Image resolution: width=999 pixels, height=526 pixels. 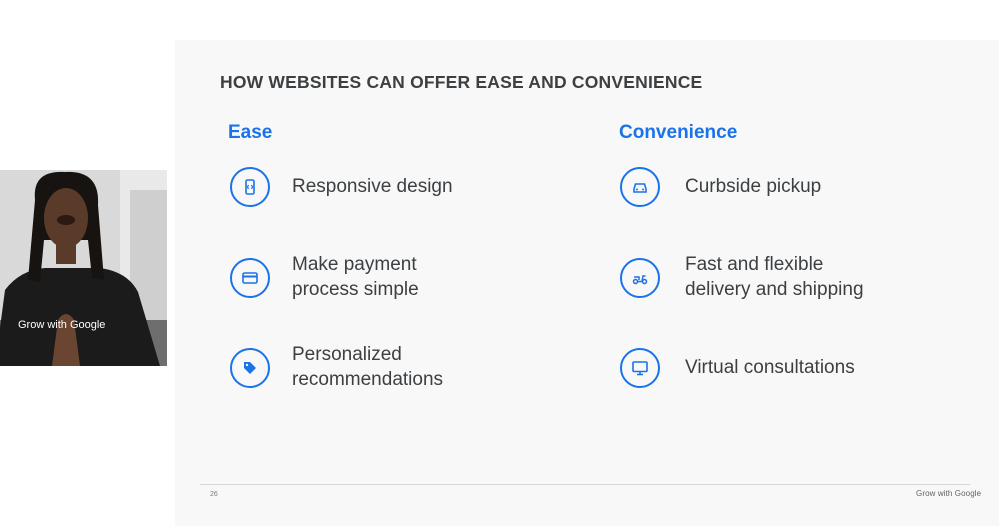 I want to click on convenience-heading: Convenience, so click(x=678, y=132).